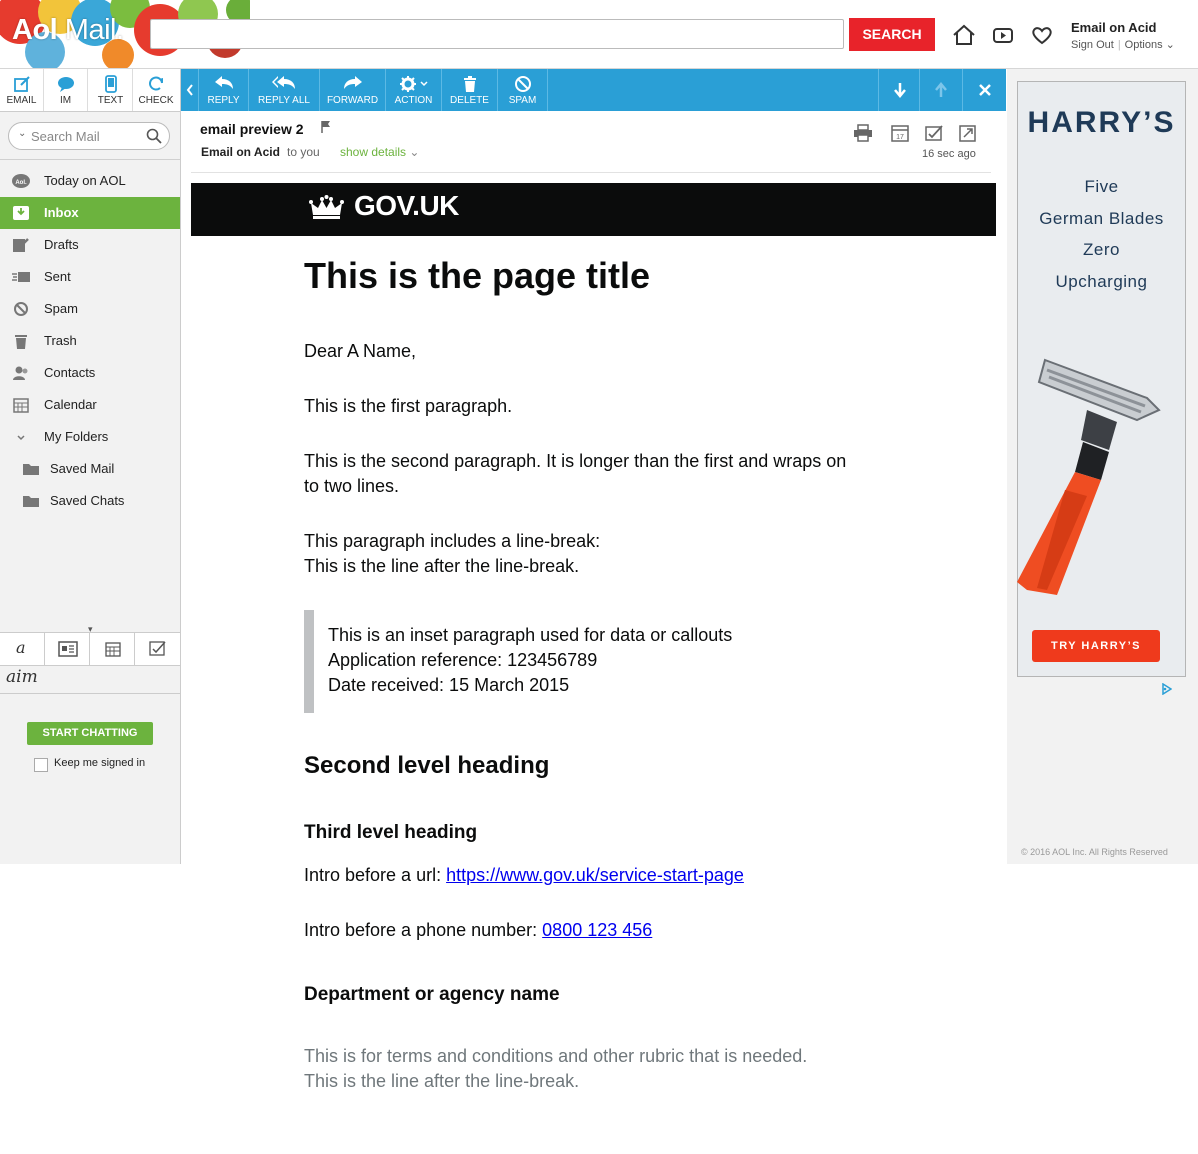 The width and height of the screenshot is (1198, 1154). I want to click on sidebar-item-my-folders: My Folders, so click(90, 437).